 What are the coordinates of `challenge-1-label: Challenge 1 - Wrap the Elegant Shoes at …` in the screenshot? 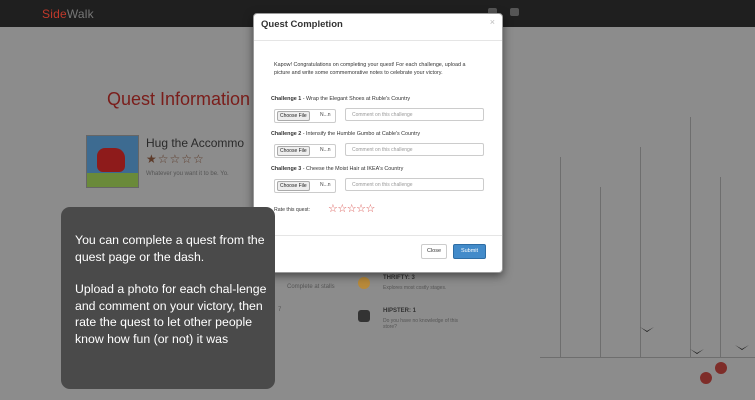 It's located at (340, 99).